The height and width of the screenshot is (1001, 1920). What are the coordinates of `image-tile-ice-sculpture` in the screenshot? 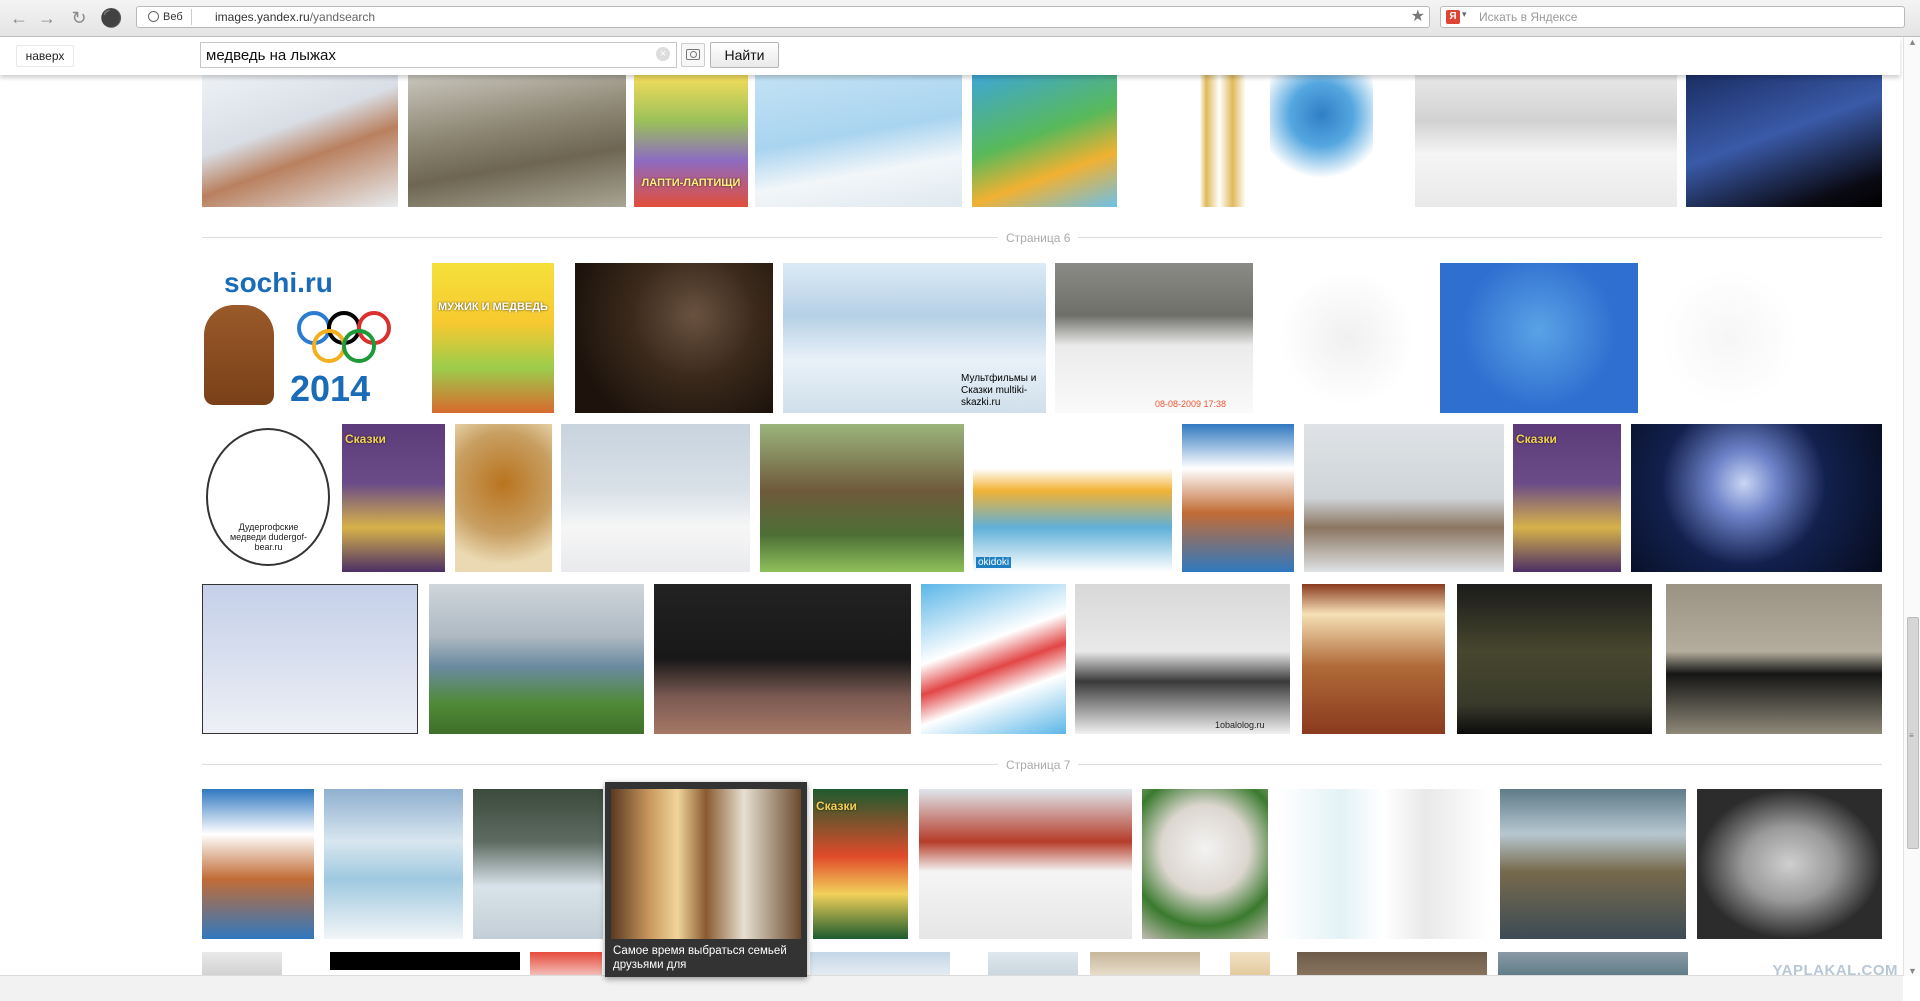 It's located at (393, 864).